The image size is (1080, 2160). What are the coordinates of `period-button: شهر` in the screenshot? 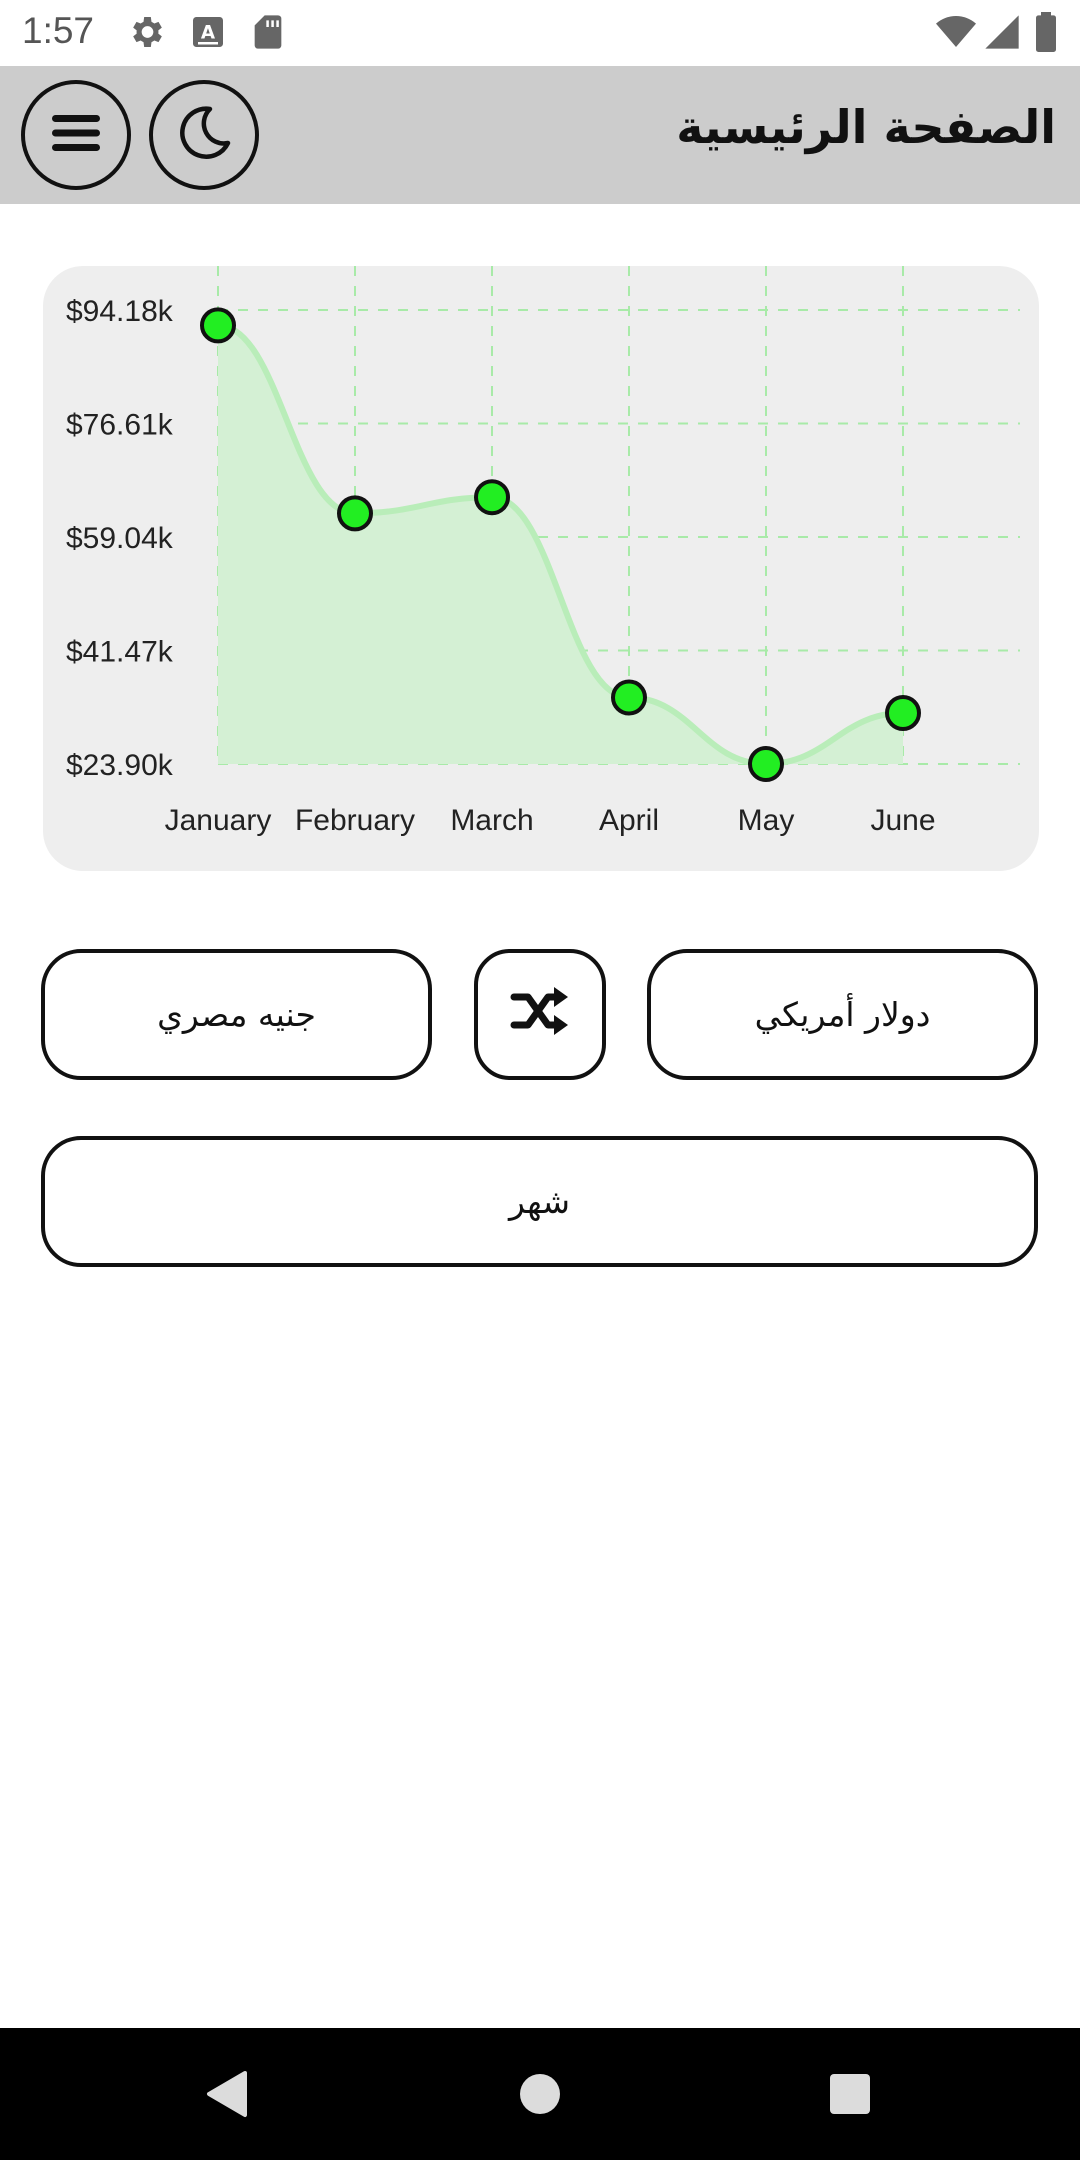 It's located at (539, 1201).